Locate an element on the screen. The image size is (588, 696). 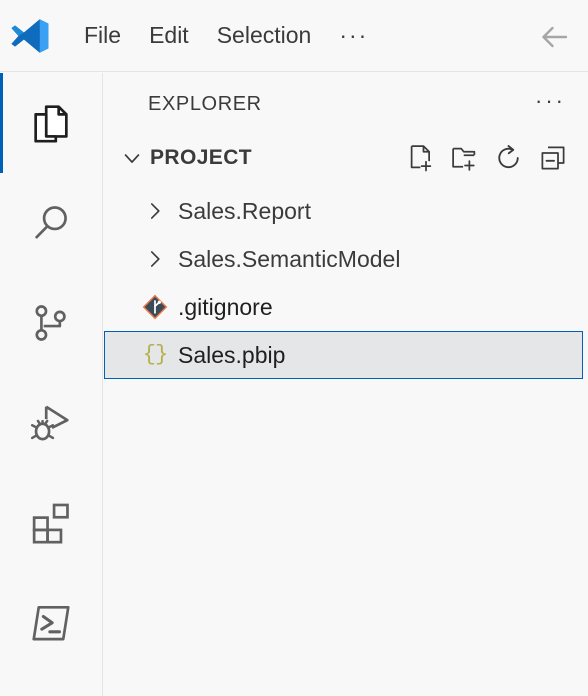
project-section-title: PROJECT is located at coordinates (201, 157).